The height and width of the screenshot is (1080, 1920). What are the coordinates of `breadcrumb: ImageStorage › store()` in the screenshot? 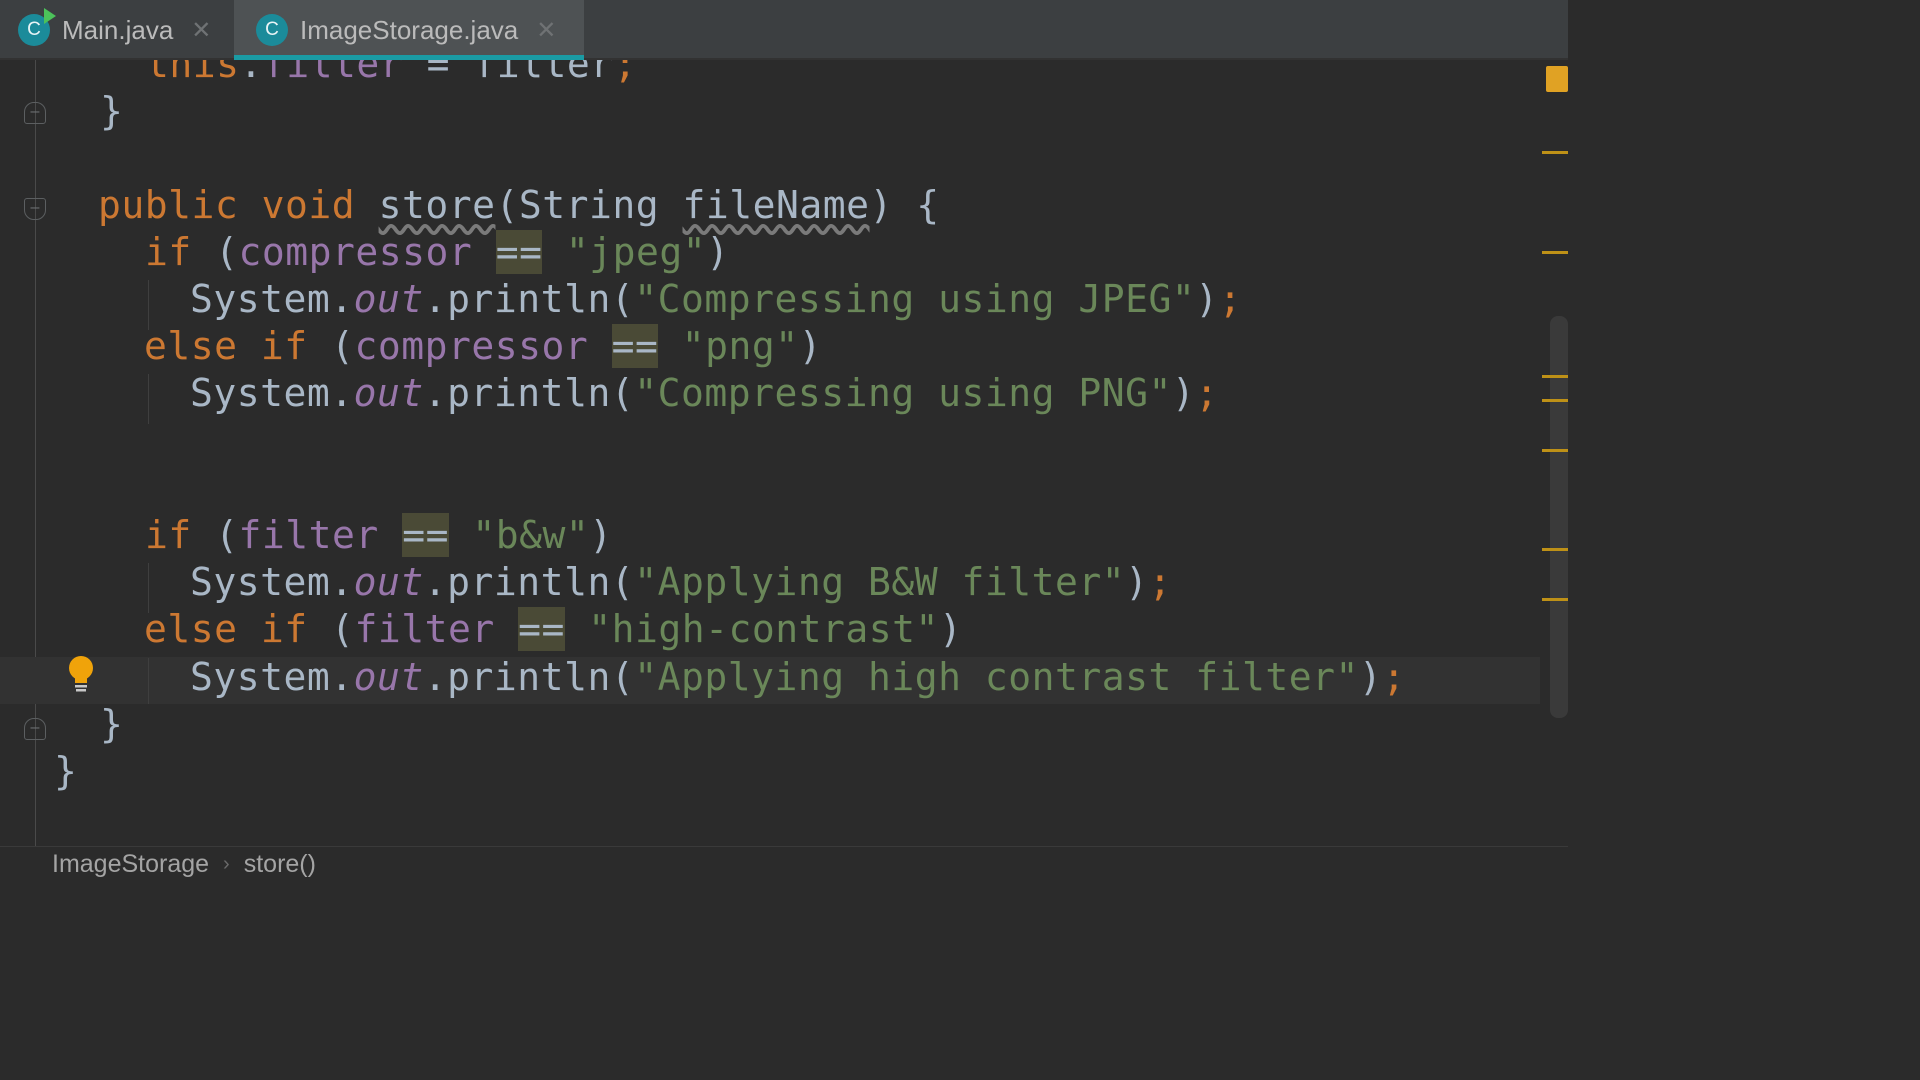 It's located at (784, 864).